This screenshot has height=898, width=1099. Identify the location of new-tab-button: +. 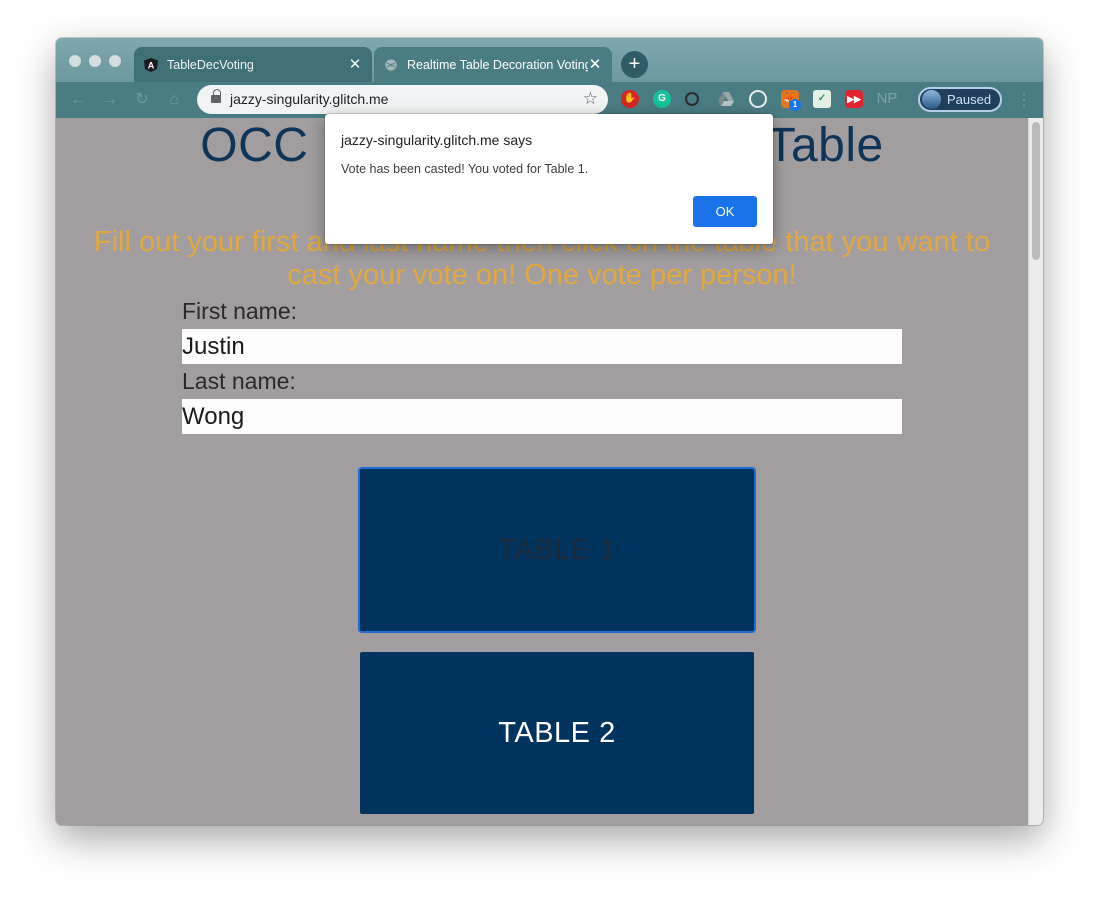
(634, 64).